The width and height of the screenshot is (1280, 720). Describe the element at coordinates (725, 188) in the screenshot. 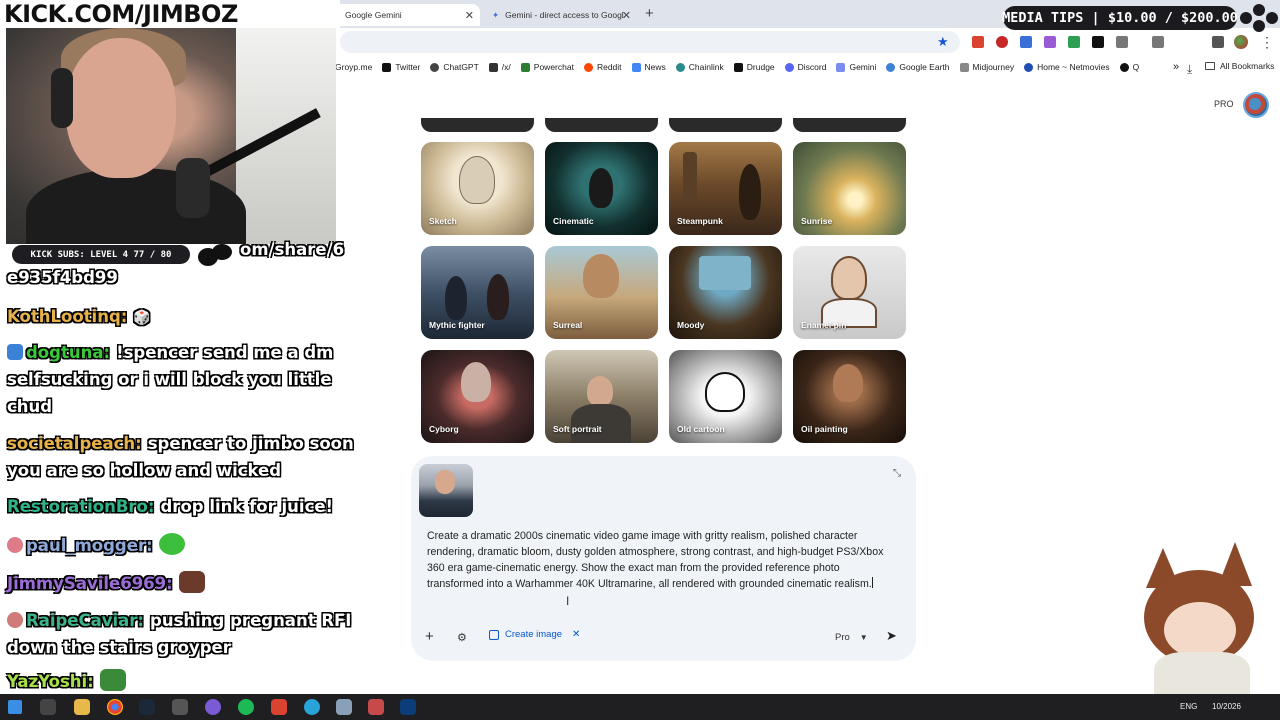

I see `style-tile-steampunk: Steampunk` at that location.